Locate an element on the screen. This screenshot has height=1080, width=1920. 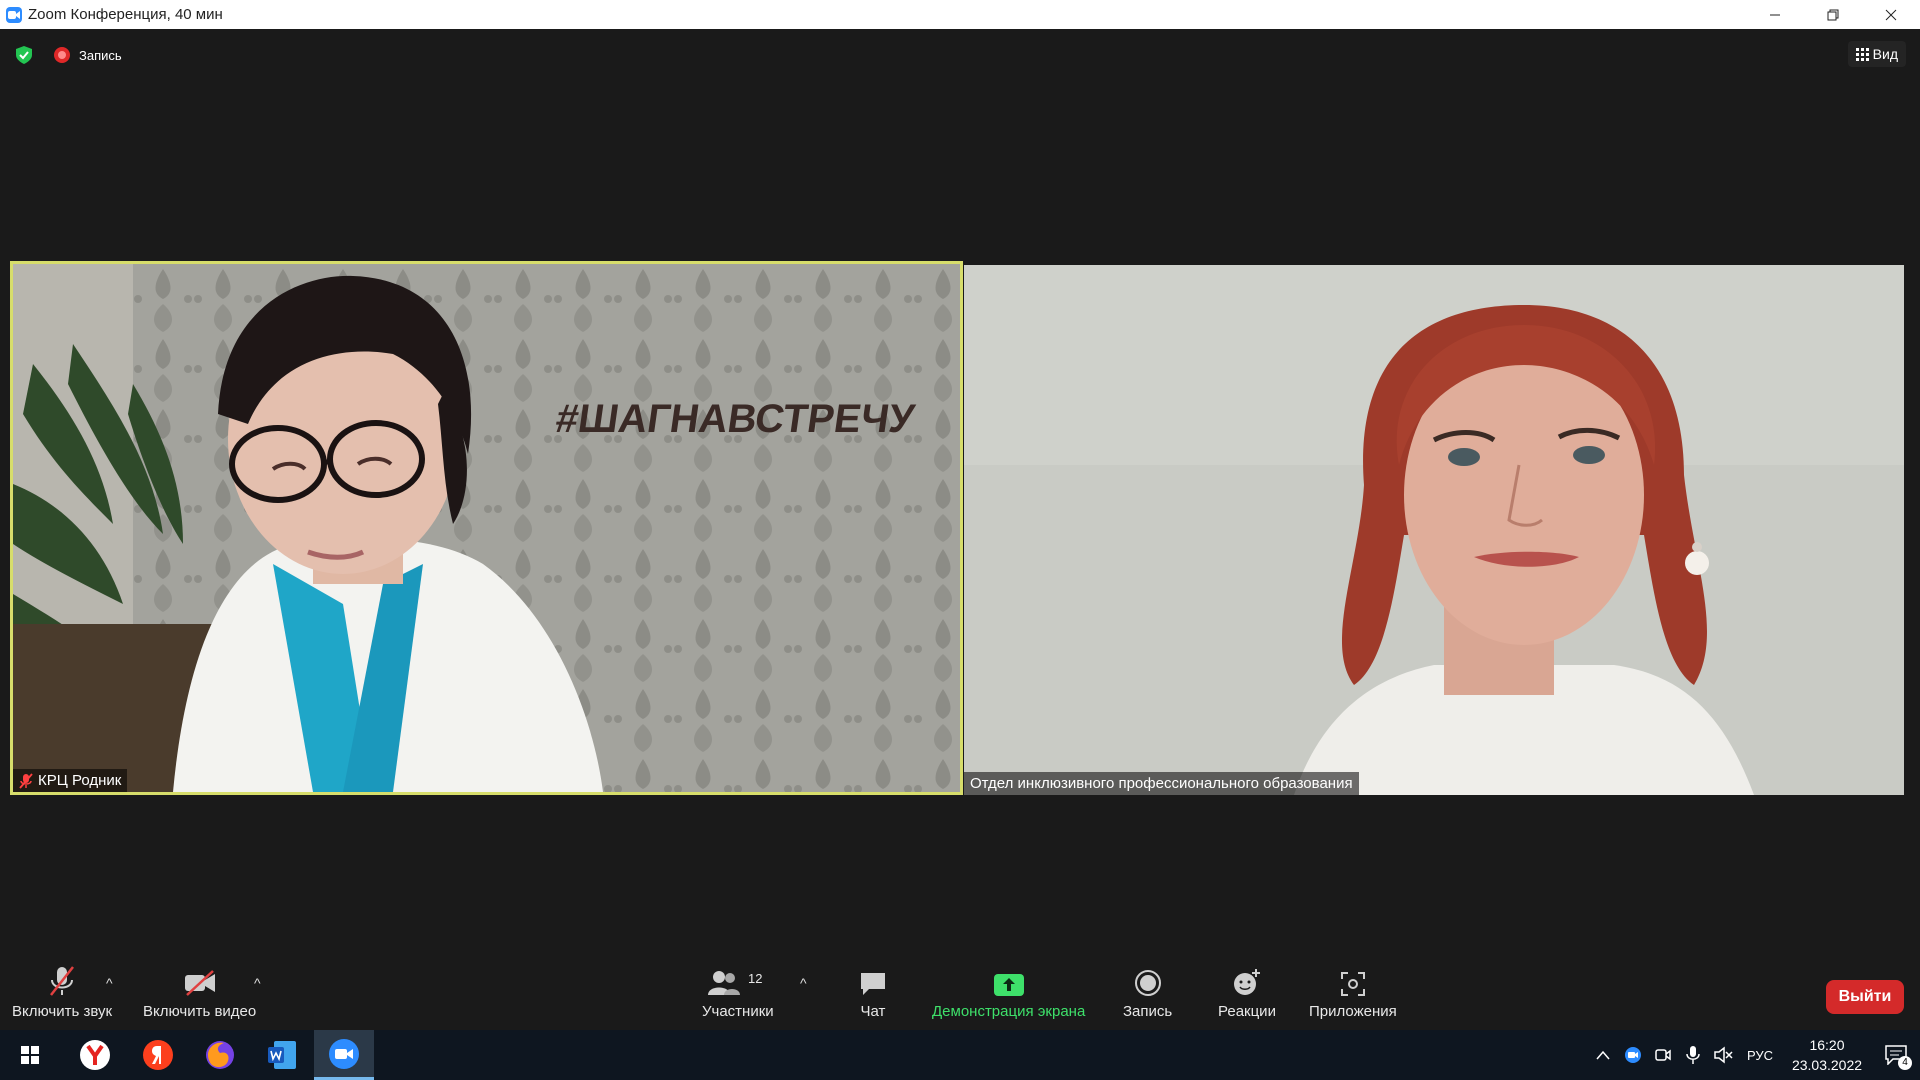
chat-button: Чат is located at coordinates (873, 992).